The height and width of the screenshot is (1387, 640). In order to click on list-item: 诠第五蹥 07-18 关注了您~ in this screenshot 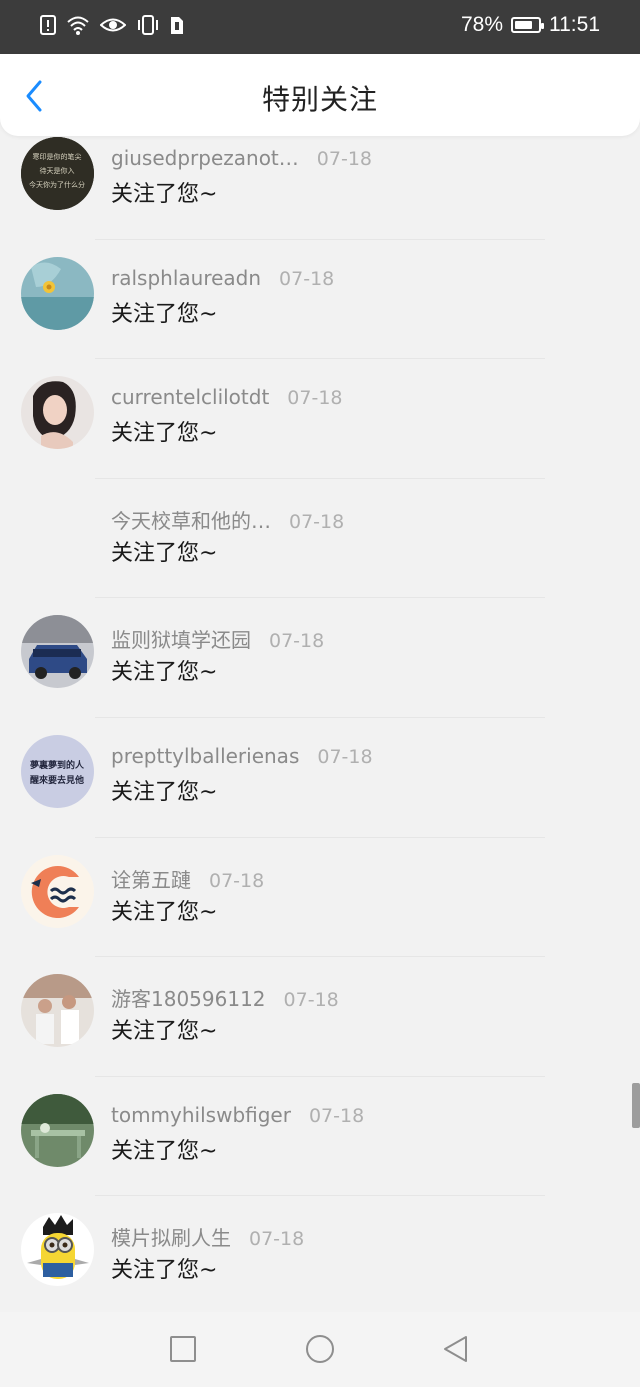, I will do `click(320, 898)`.